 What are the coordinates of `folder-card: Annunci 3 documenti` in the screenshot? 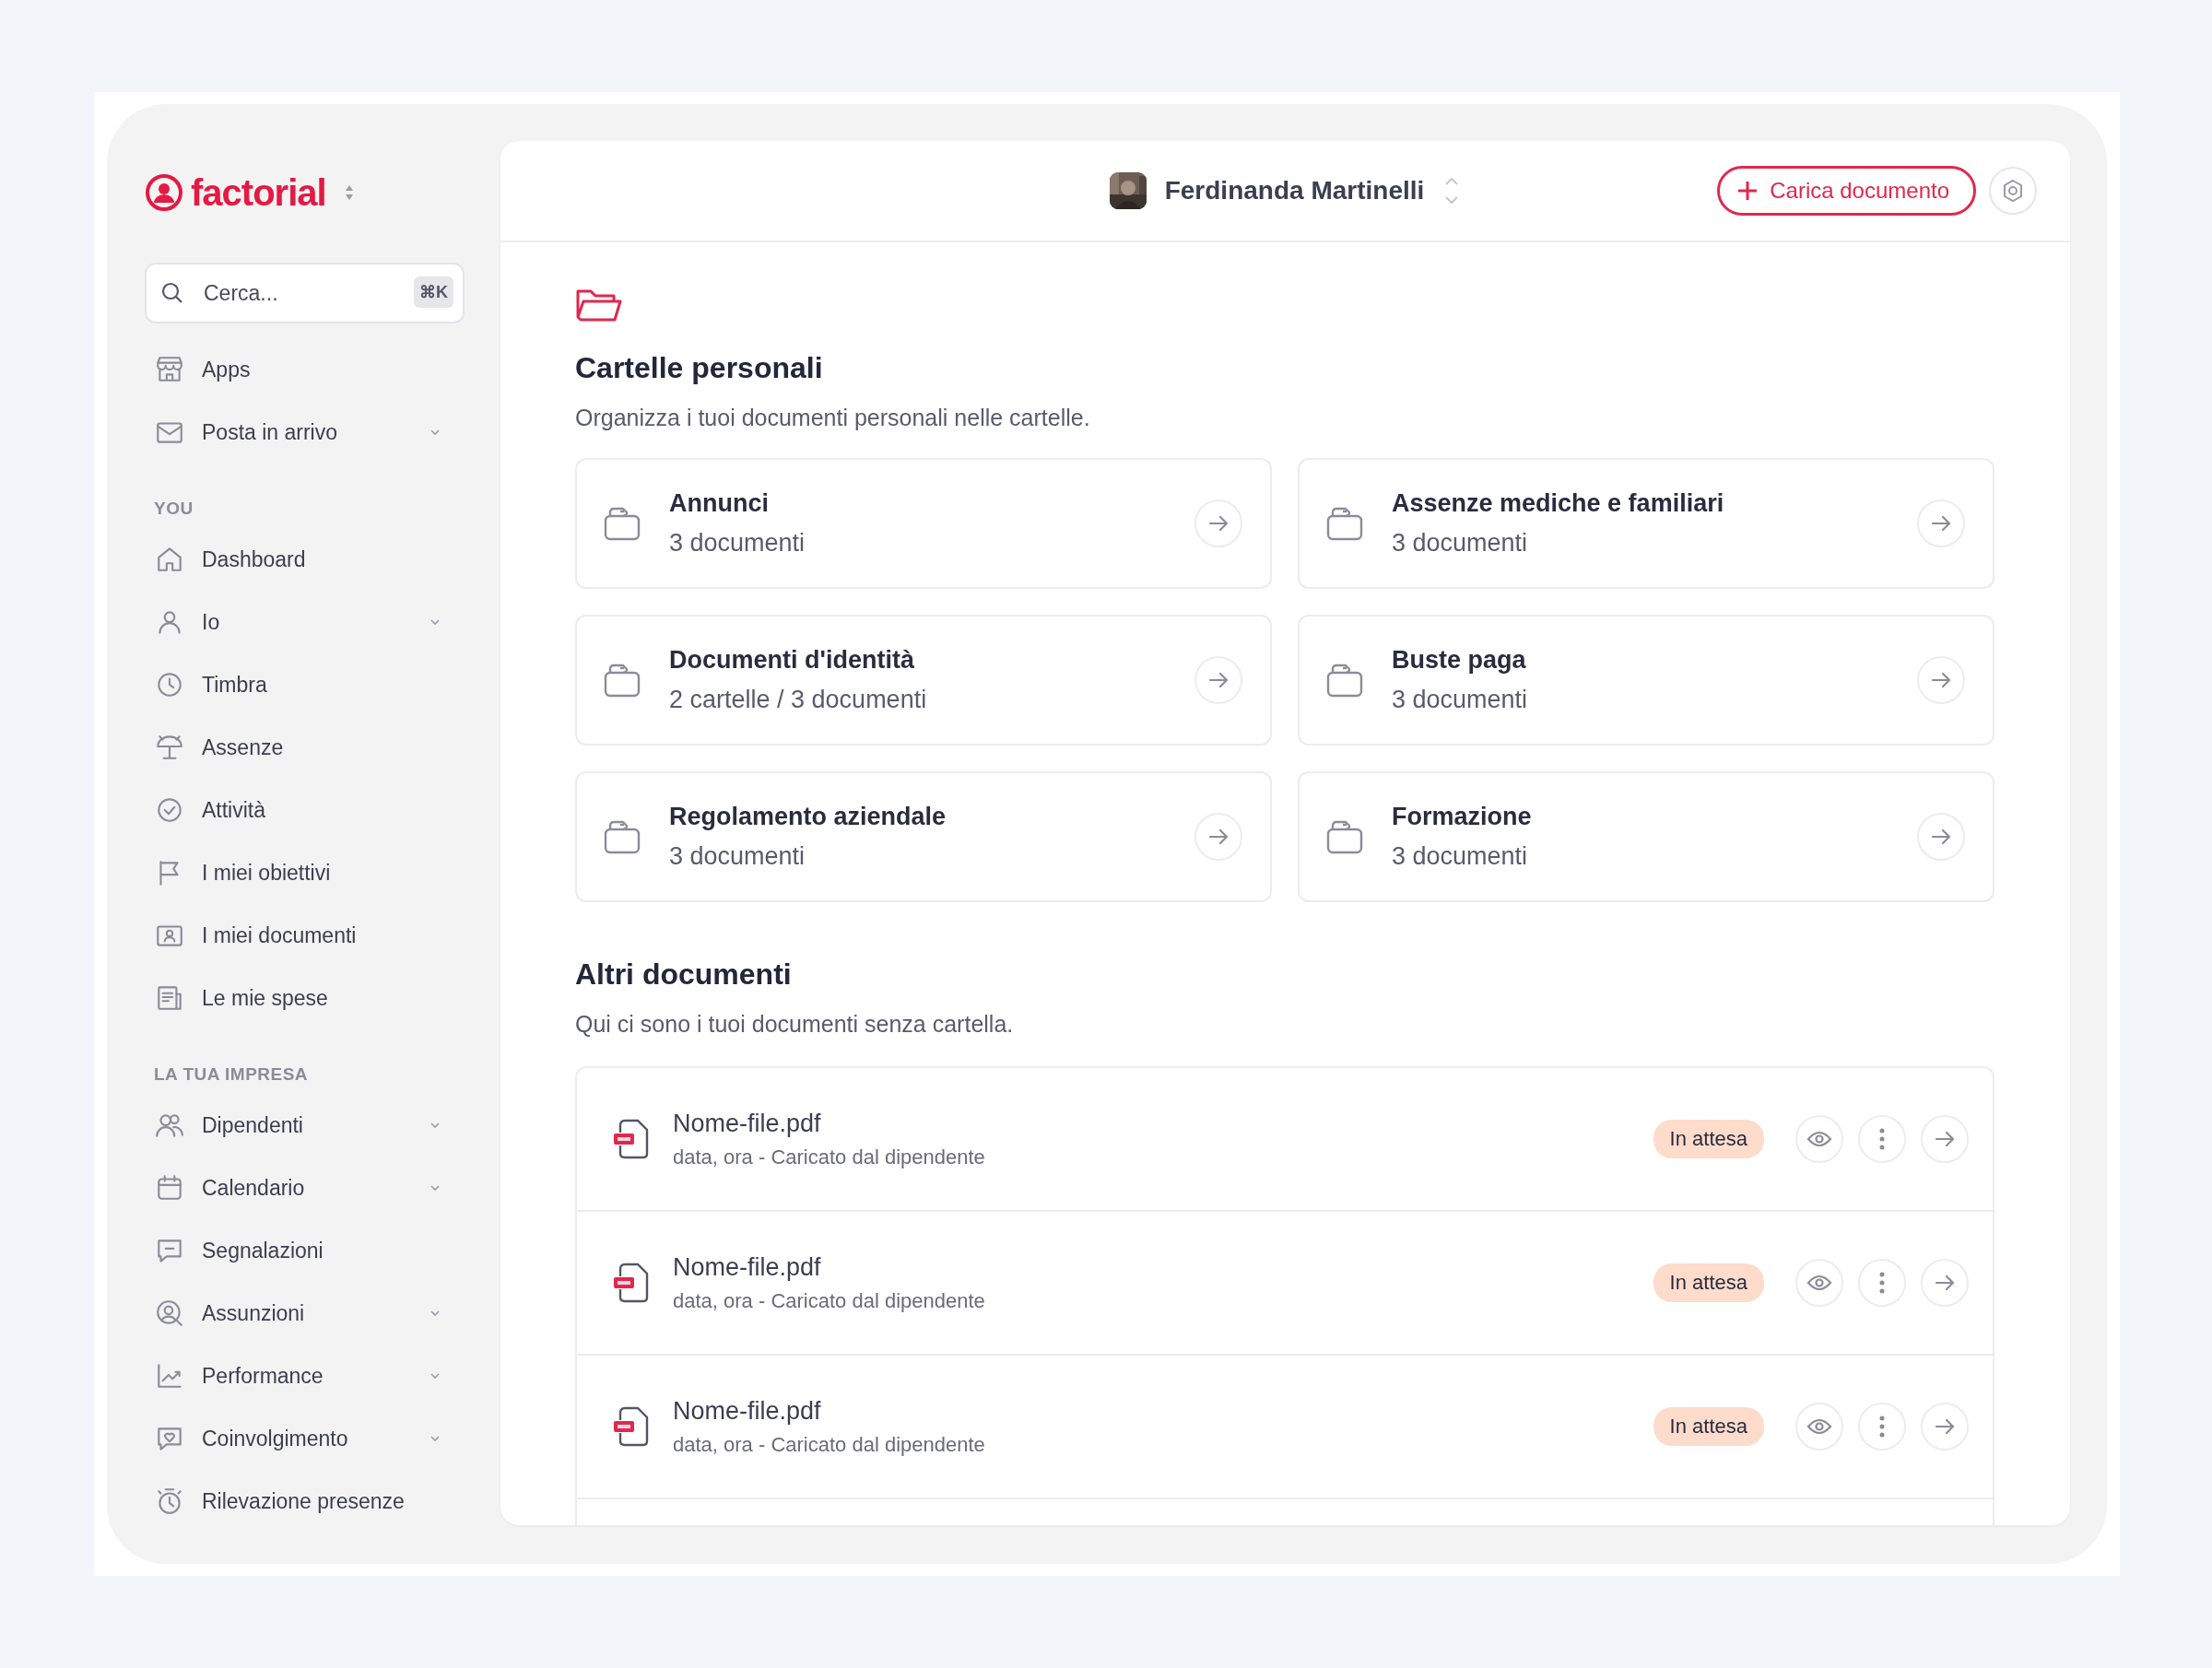 It's located at (923, 523).